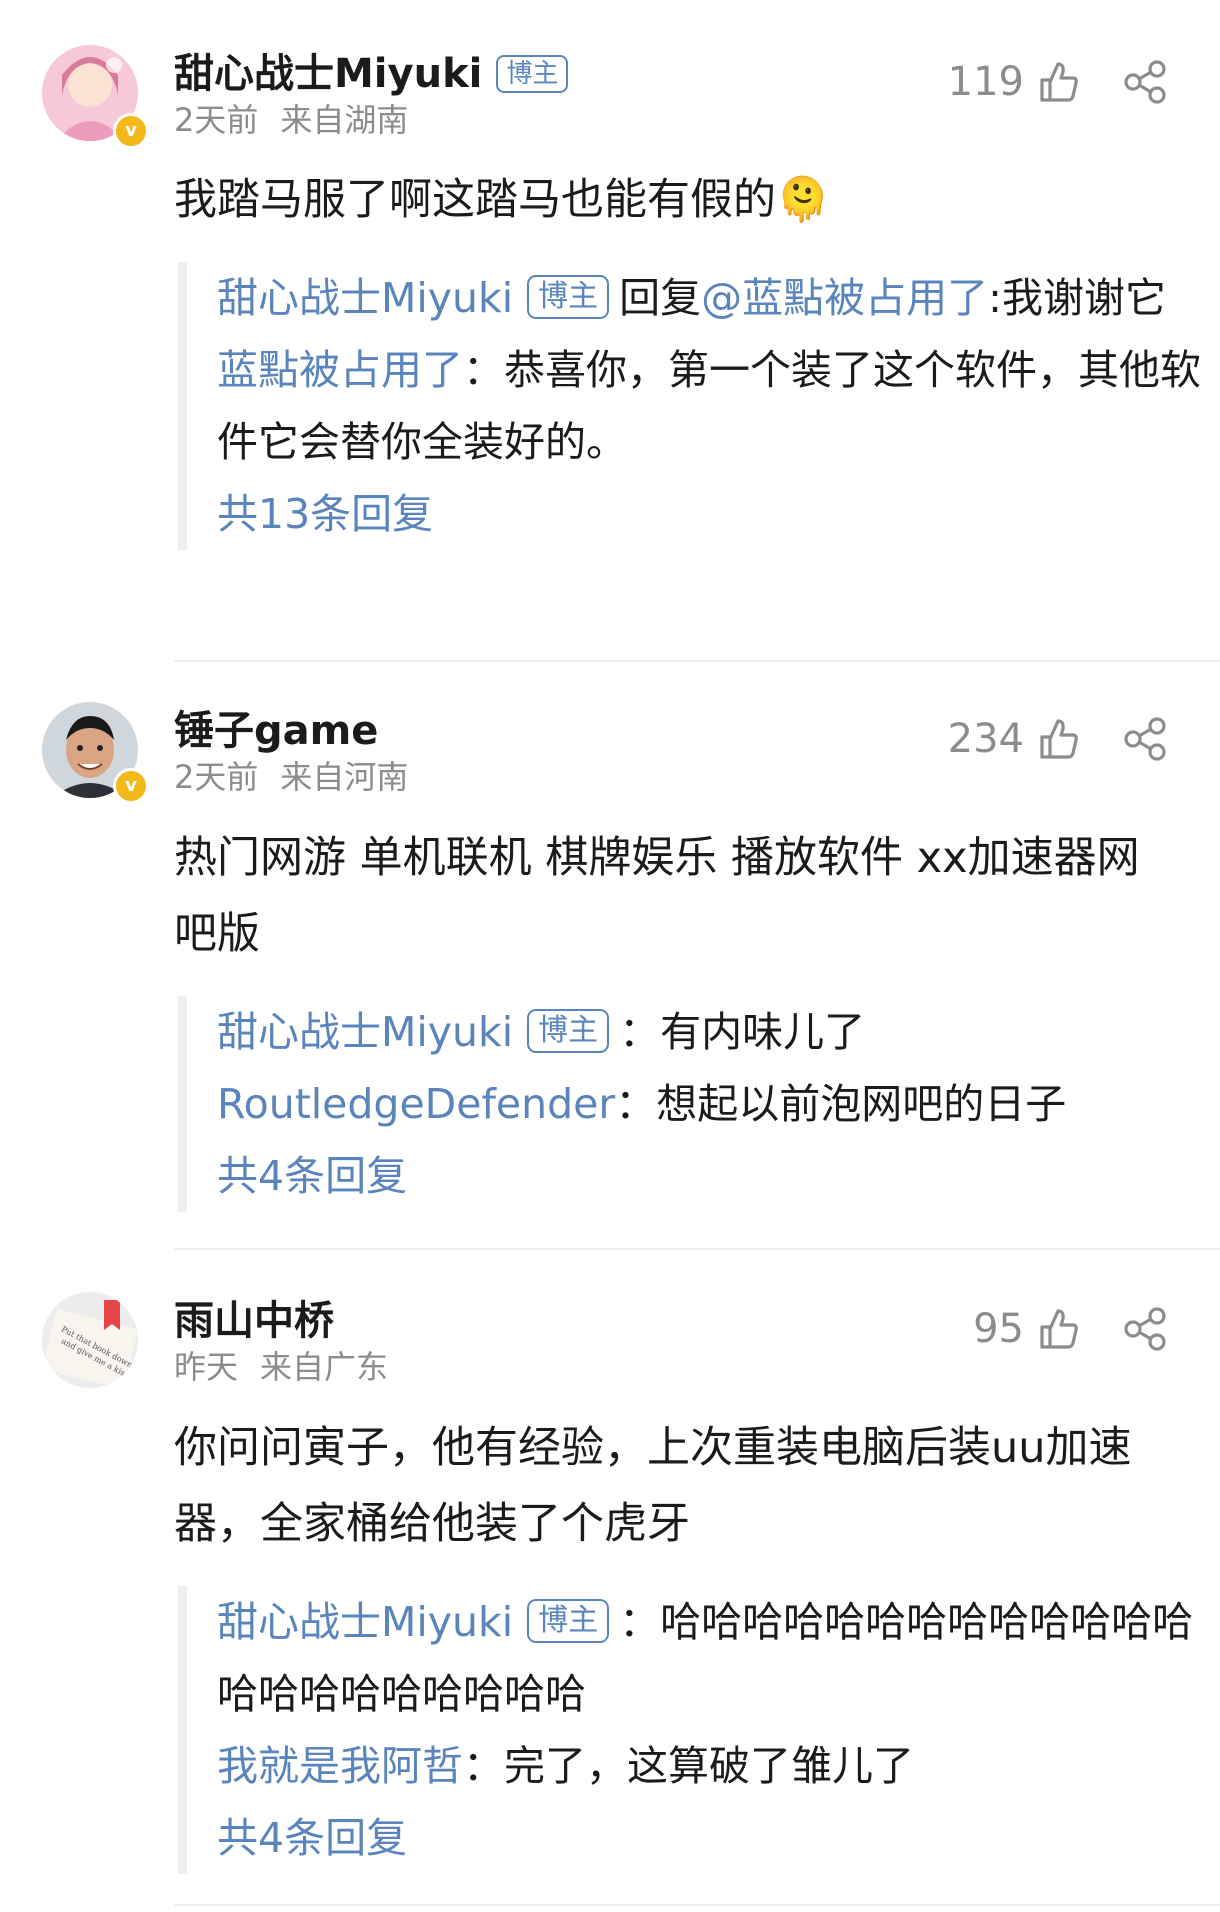 Image resolution: width=1220 pixels, height=1912 pixels. I want to click on reply-line: 甜心战士Miyuki 博主 ：哈哈哈哈哈哈哈哈哈哈哈哈哈哈哈哈哈哈哈哈哈哈, so click(712, 1658).